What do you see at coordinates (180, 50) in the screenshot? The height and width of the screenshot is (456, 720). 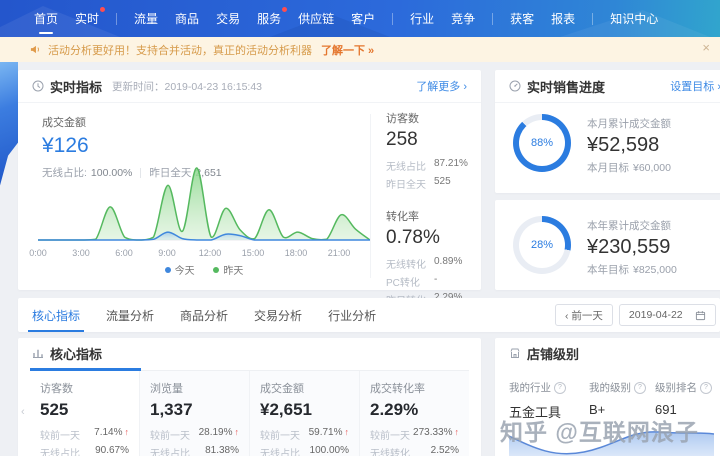 I see `banner-text: 活动分析更好用！支持合并活动，真正的活动分析利器` at bounding box center [180, 50].